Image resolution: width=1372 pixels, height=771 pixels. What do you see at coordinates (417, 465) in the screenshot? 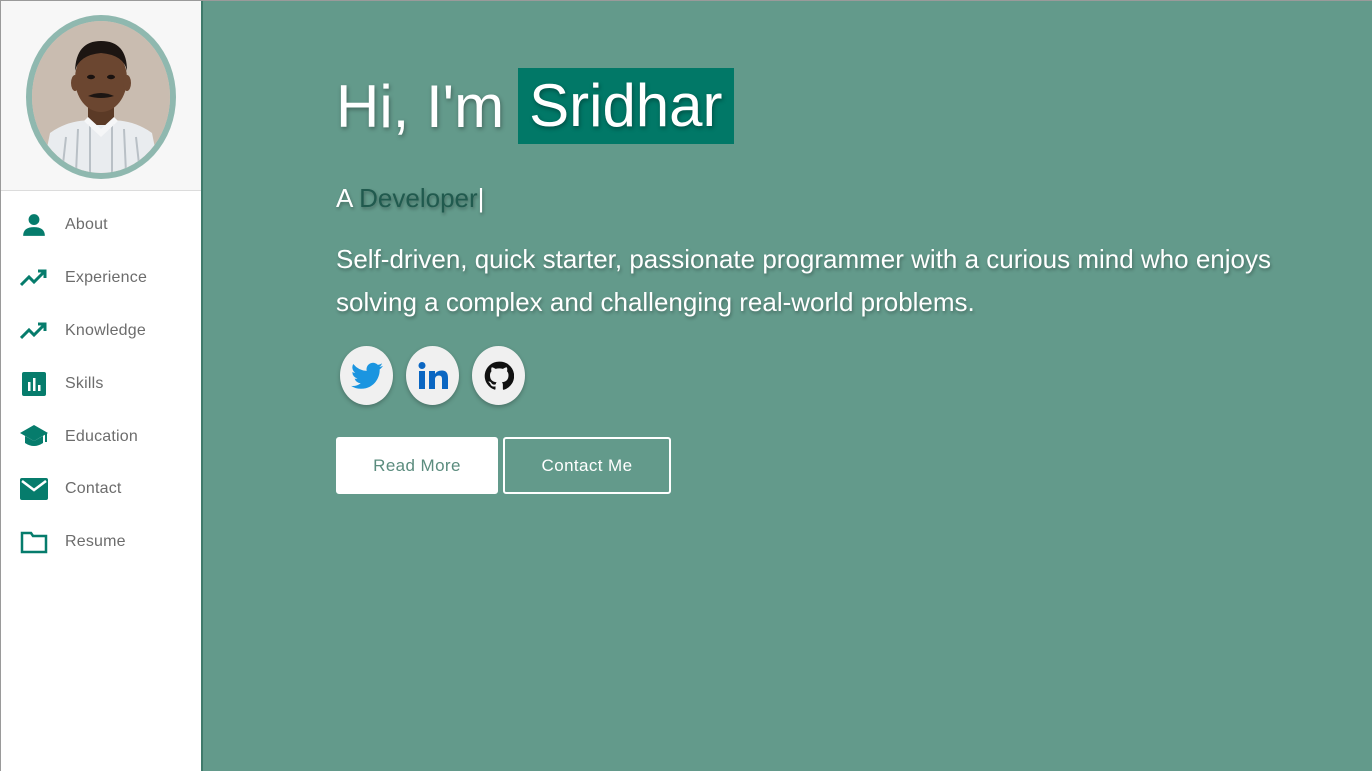
I see `read-more-button: Read More` at bounding box center [417, 465].